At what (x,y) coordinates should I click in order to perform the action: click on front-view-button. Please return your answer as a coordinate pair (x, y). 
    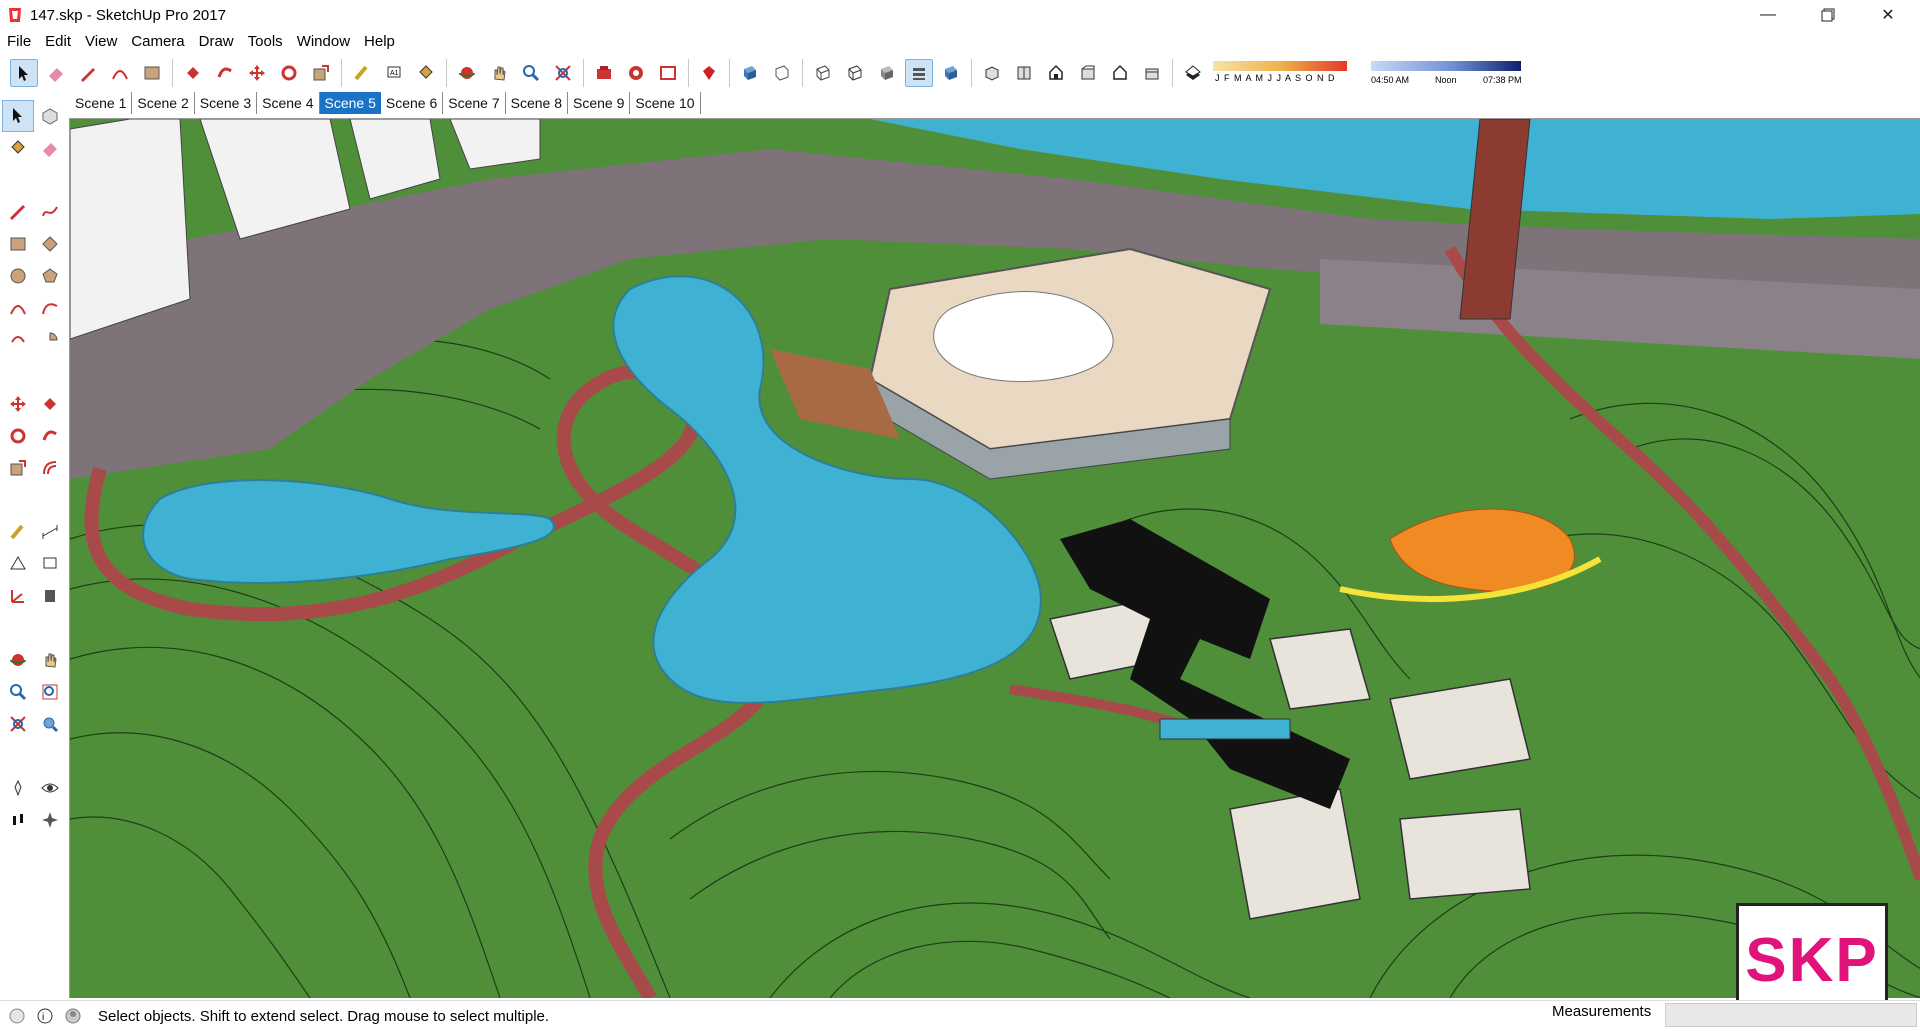
    Looking at the image, I should click on (1056, 73).